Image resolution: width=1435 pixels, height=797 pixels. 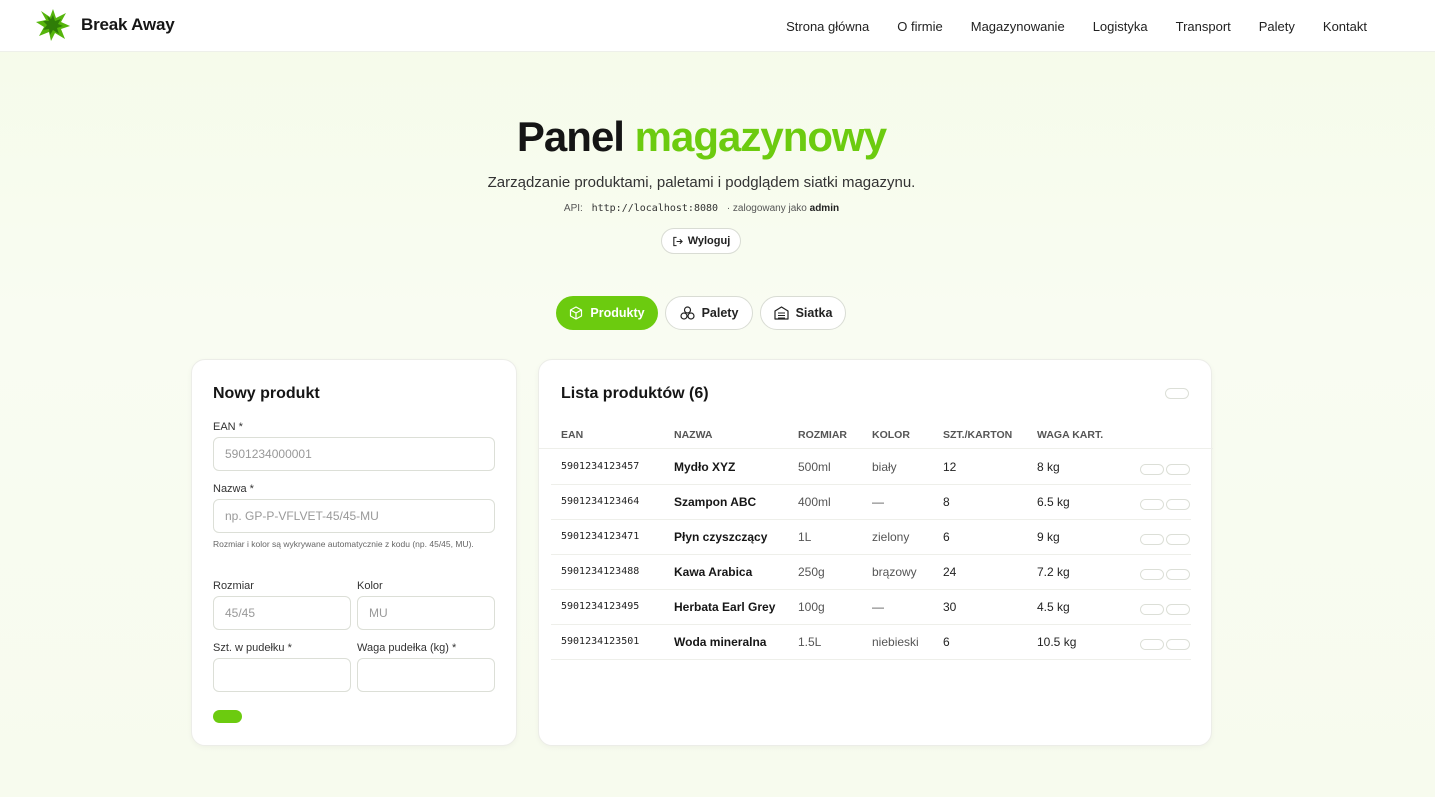 What do you see at coordinates (354, 516) in the screenshot?
I see `name-input: np. GP-P-VFLVET-45/45-MU` at bounding box center [354, 516].